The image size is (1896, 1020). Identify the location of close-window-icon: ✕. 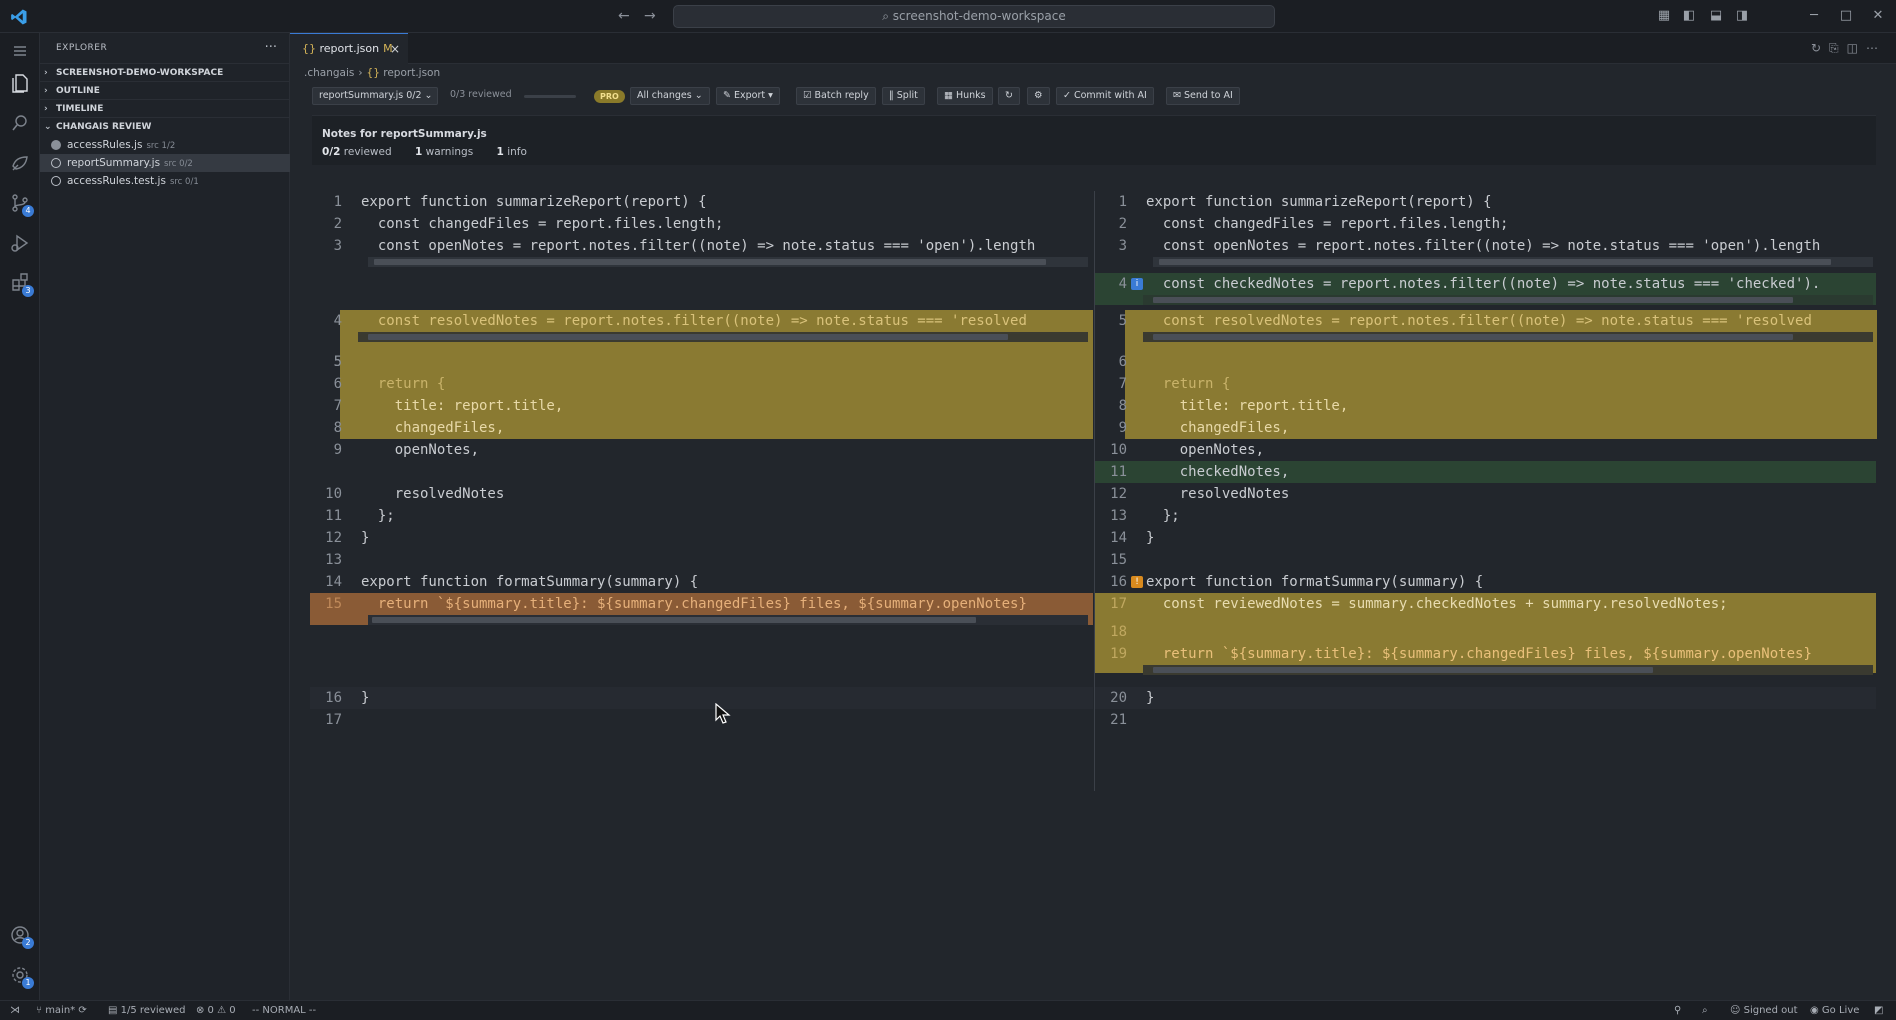
(1878, 16).